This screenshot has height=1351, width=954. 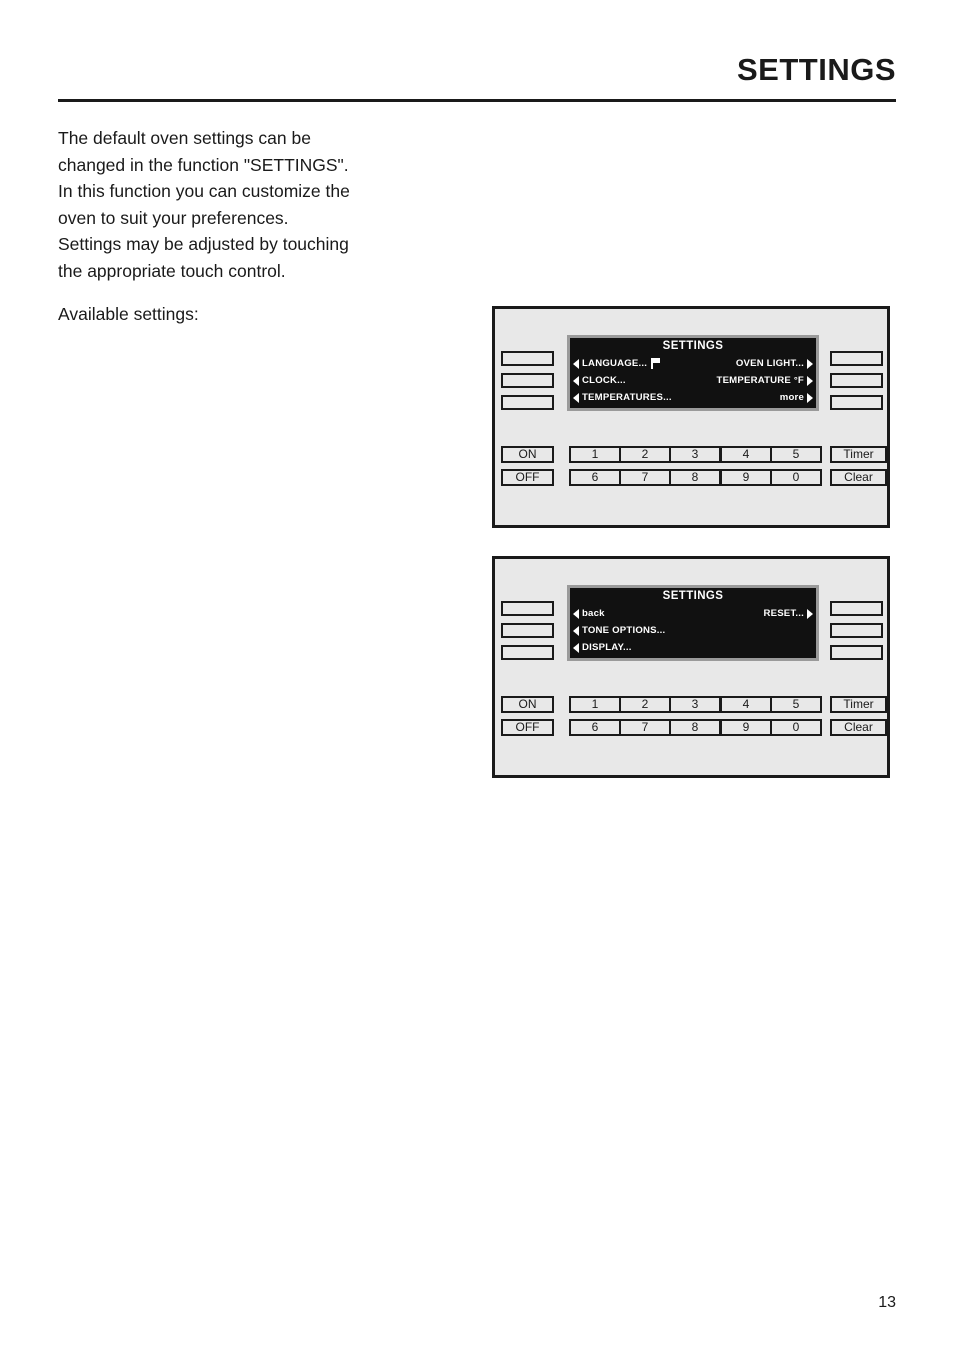 I want to click on key-1-panel-1: 1, so click(x=595, y=454).